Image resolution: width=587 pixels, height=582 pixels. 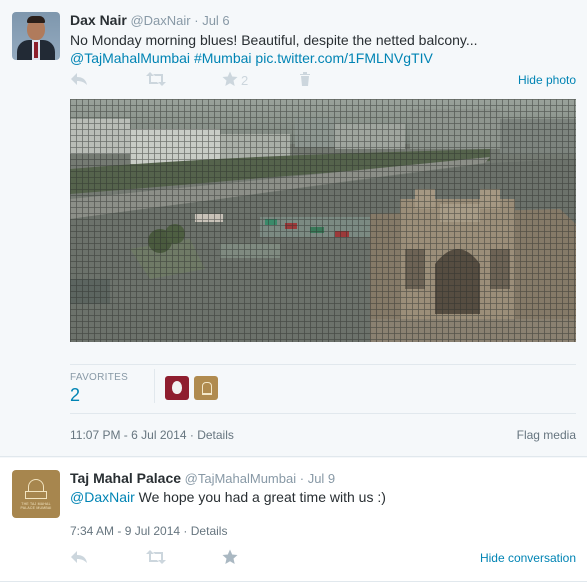 What do you see at coordinates (547, 80) in the screenshot?
I see `hide-photo-link: Hide photo` at bounding box center [547, 80].